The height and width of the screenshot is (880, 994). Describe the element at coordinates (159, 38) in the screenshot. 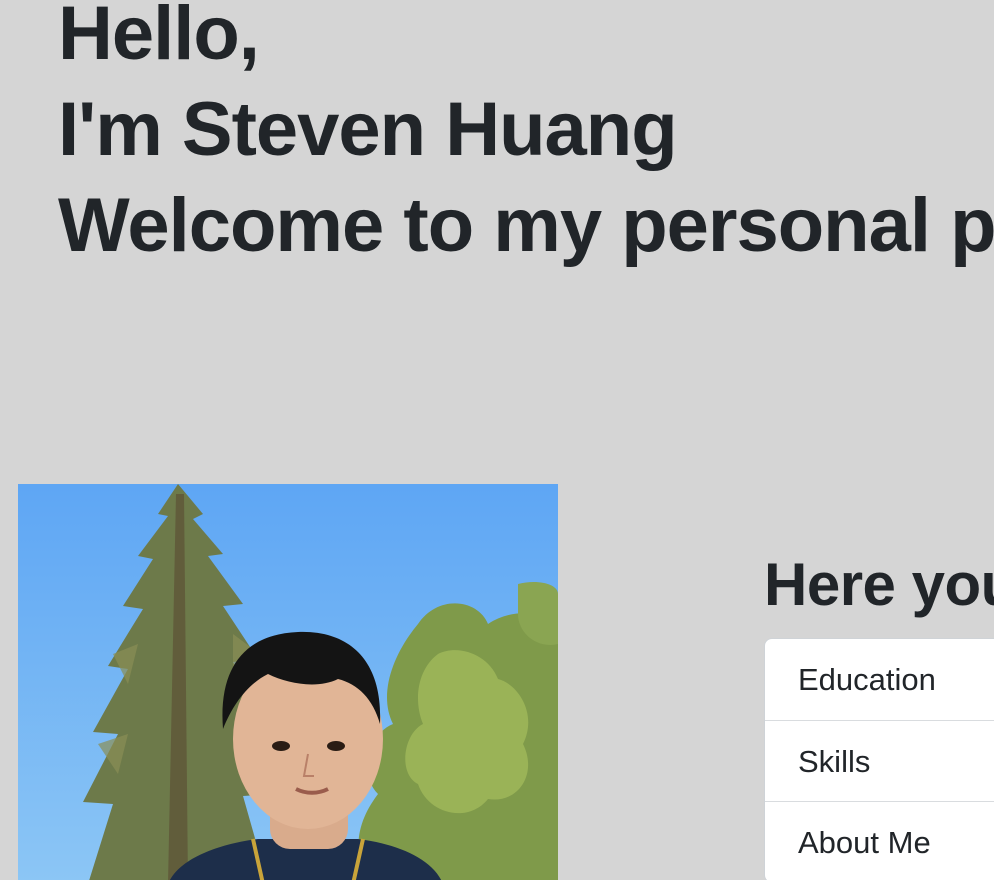

I see `hero-greeting: Hello,` at that location.